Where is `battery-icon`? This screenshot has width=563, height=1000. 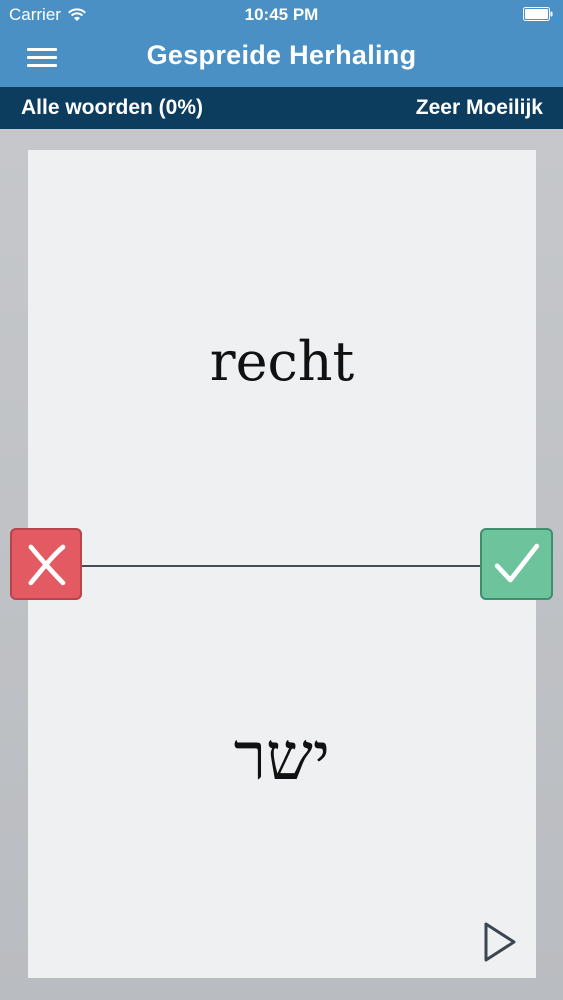
battery-icon is located at coordinates (538, 14).